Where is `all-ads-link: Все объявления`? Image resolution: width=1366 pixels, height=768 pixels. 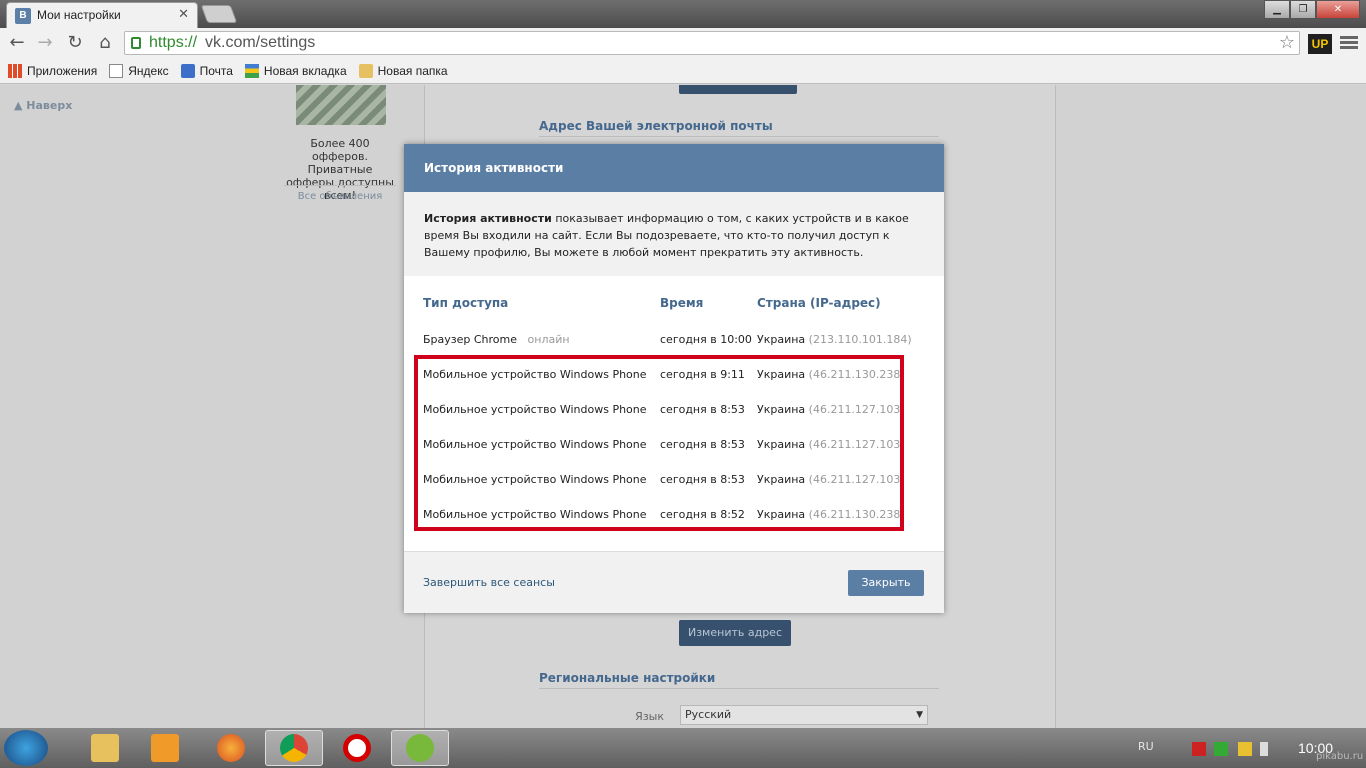 all-ads-link: Все объявления is located at coordinates (340, 196).